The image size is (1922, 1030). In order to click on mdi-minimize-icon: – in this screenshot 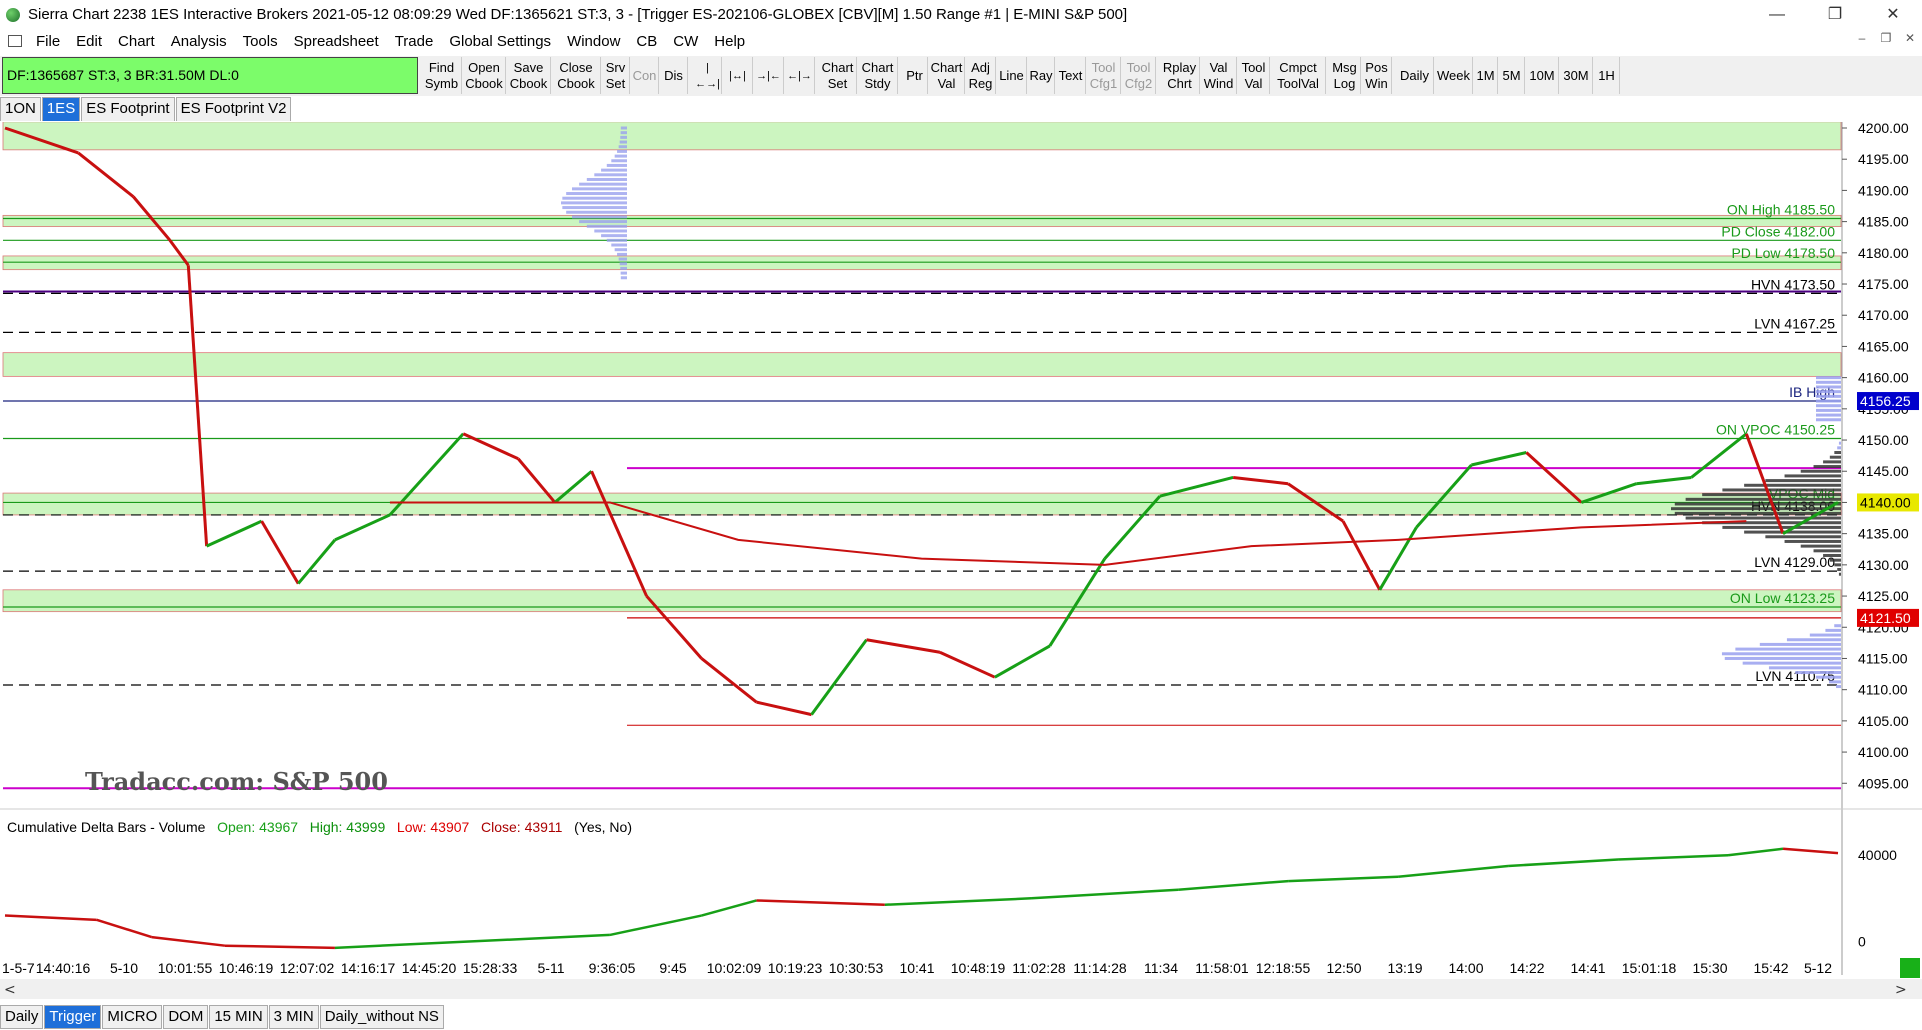, I will do `click(1862, 38)`.